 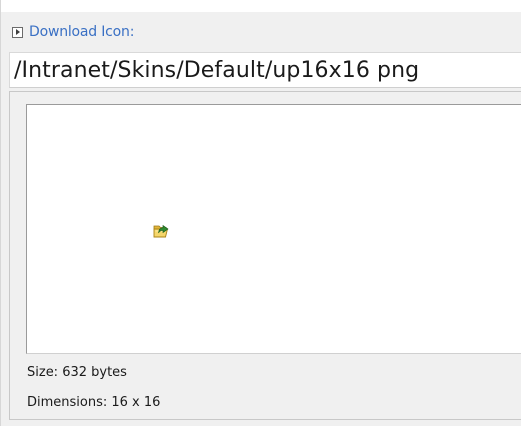 What do you see at coordinates (81, 32) in the screenshot?
I see `download-icon-label: Download Icon:` at bounding box center [81, 32].